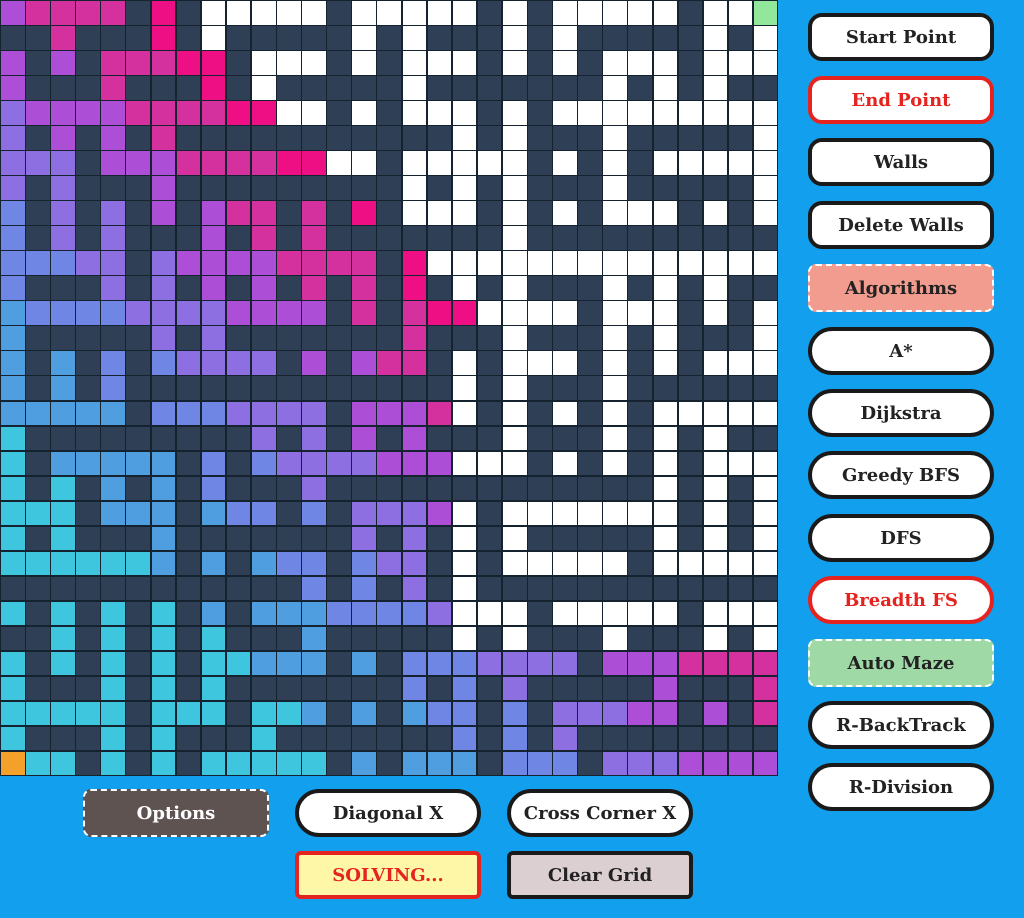 The image size is (1024, 918). What do you see at coordinates (901, 288) in the screenshot?
I see `algorithms-button: Algorithms` at bounding box center [901, 288].